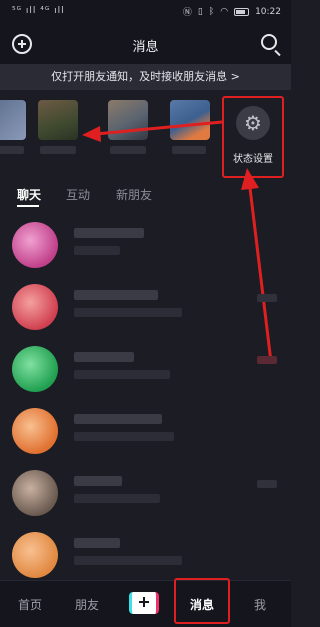 The height and width of the screenshot is (627, 320). I want to click on battery-icon, so click(242, 11).